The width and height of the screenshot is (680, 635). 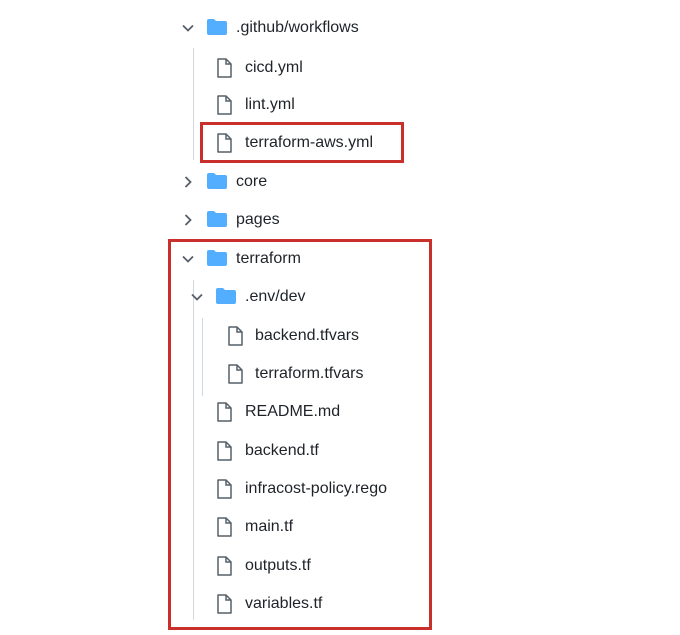 I want to click on tree-file-label: infracost-policy.rego, so click(x=316, y=488).